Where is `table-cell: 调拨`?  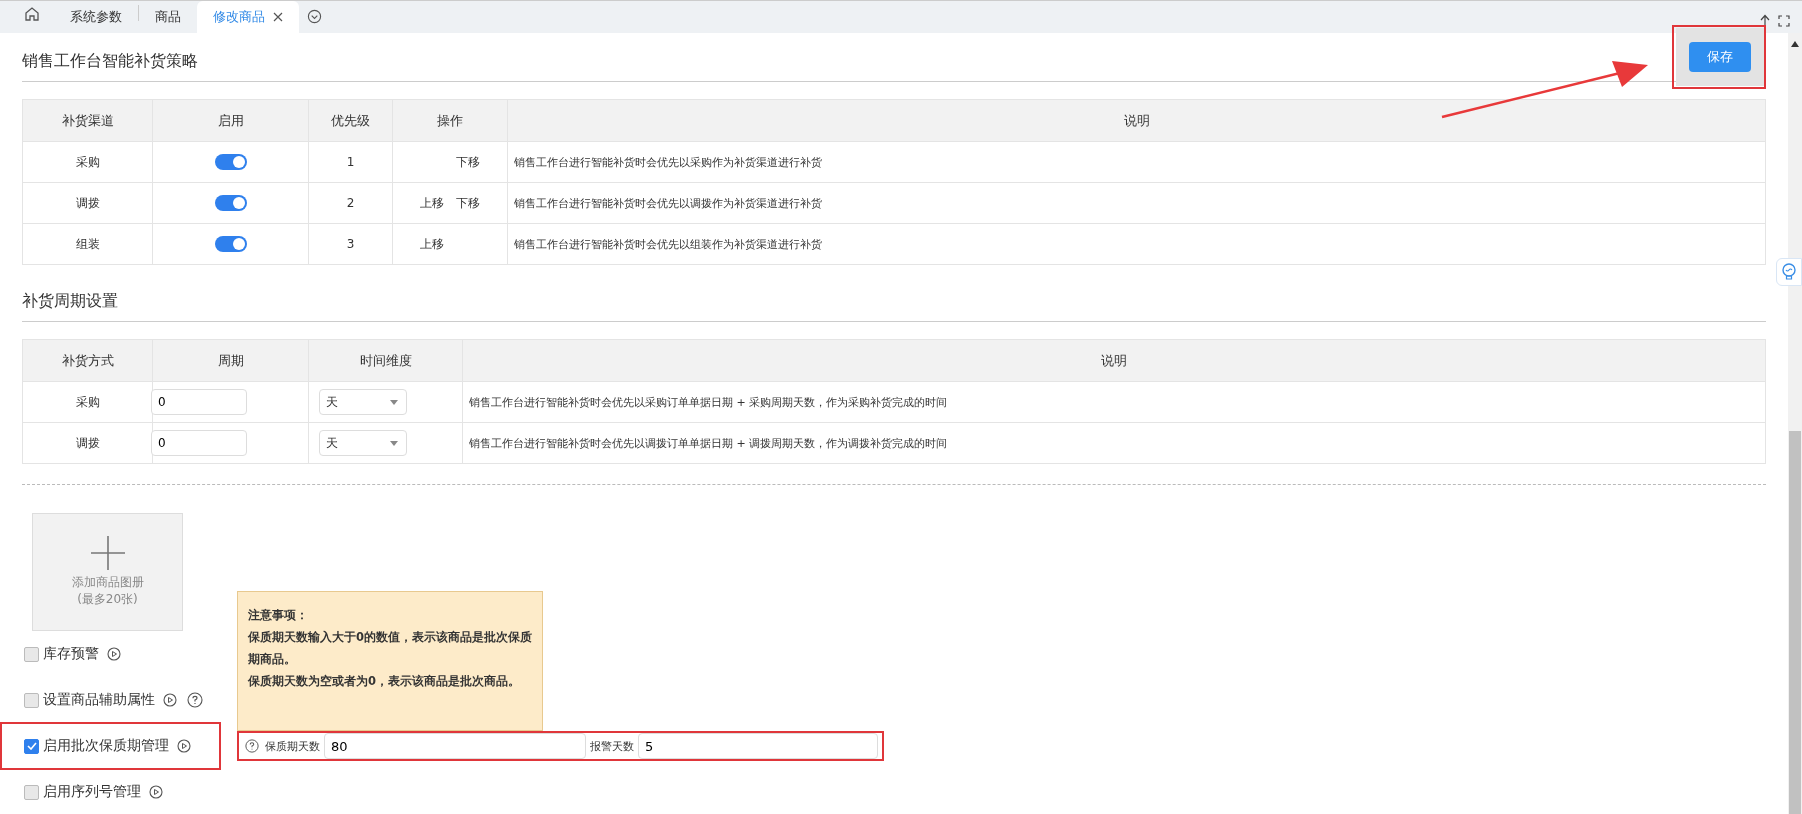
table-cell: 调拨 is located at coordinates (87, 203).